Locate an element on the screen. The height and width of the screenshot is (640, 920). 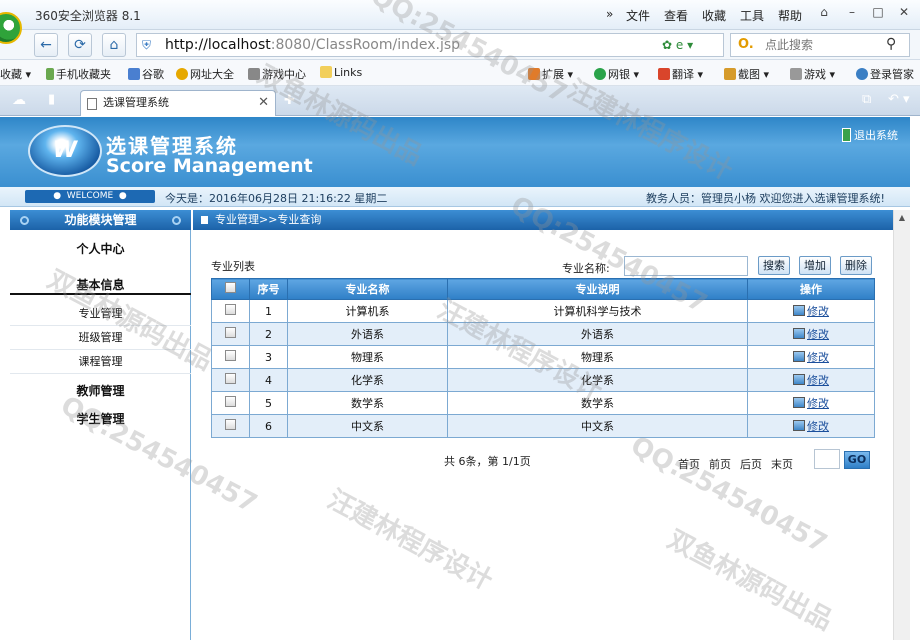
ext-games: 游戏 ▾ is located at coordinates (812, 74).